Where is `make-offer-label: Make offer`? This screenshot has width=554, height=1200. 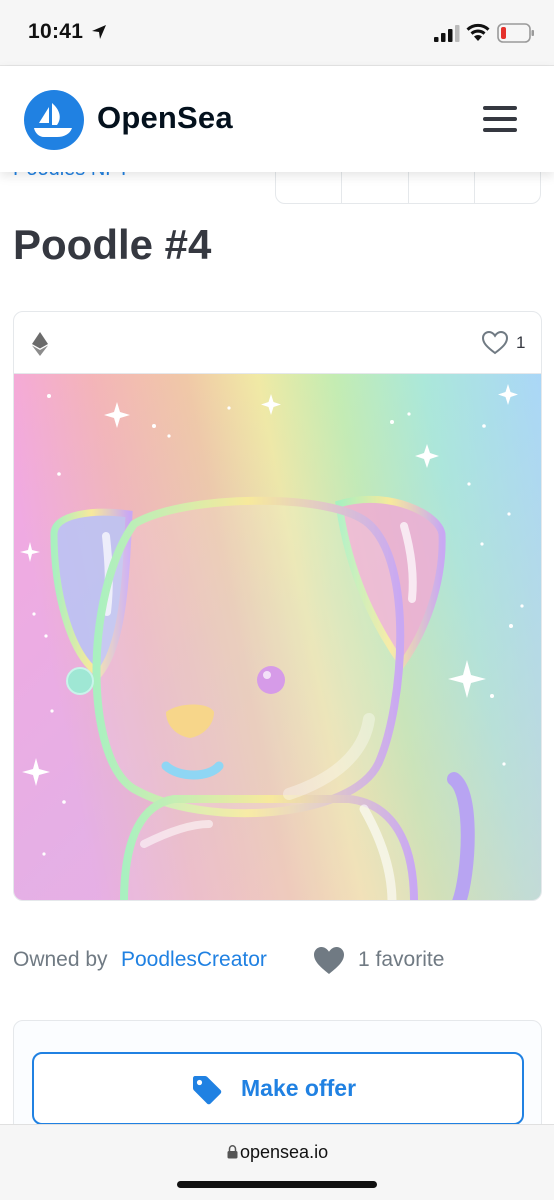
make-offer-label: Make offer is located at coordinates (299, 1088).